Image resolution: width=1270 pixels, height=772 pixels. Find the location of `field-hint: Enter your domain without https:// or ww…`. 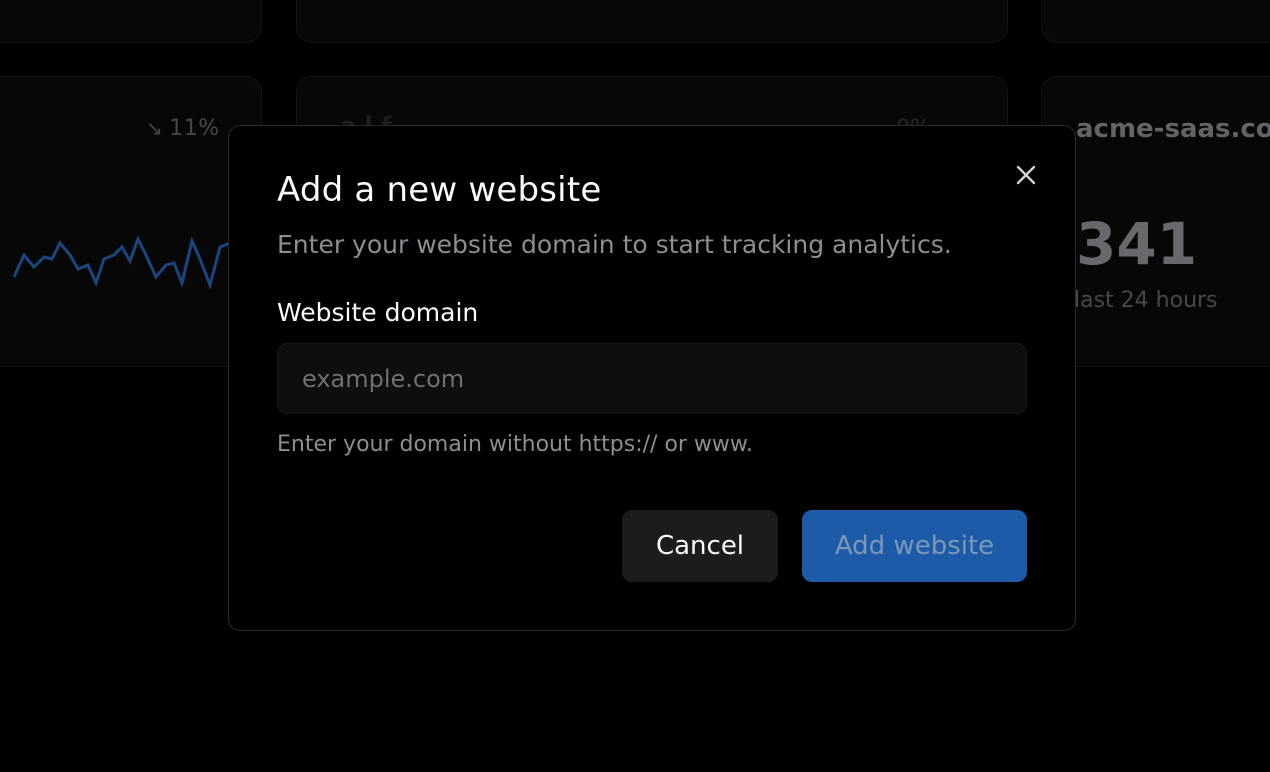

field-hint: Enter your domain without https:// or ww… is located at coordinates (515, 444).